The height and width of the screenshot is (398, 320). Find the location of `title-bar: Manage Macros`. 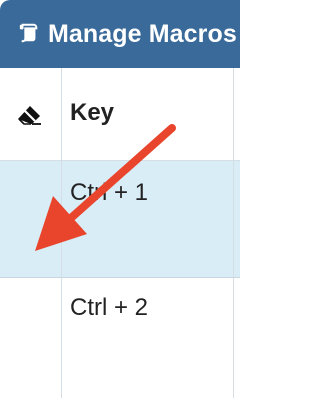

title-bar: Manage Macros is located at coordinates (120, 34).